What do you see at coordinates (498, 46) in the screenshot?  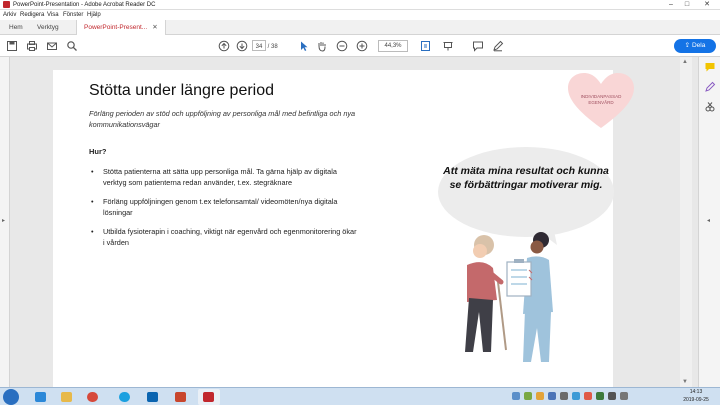 I see `highlight-pen-icon` at bounding box center [498, 46].